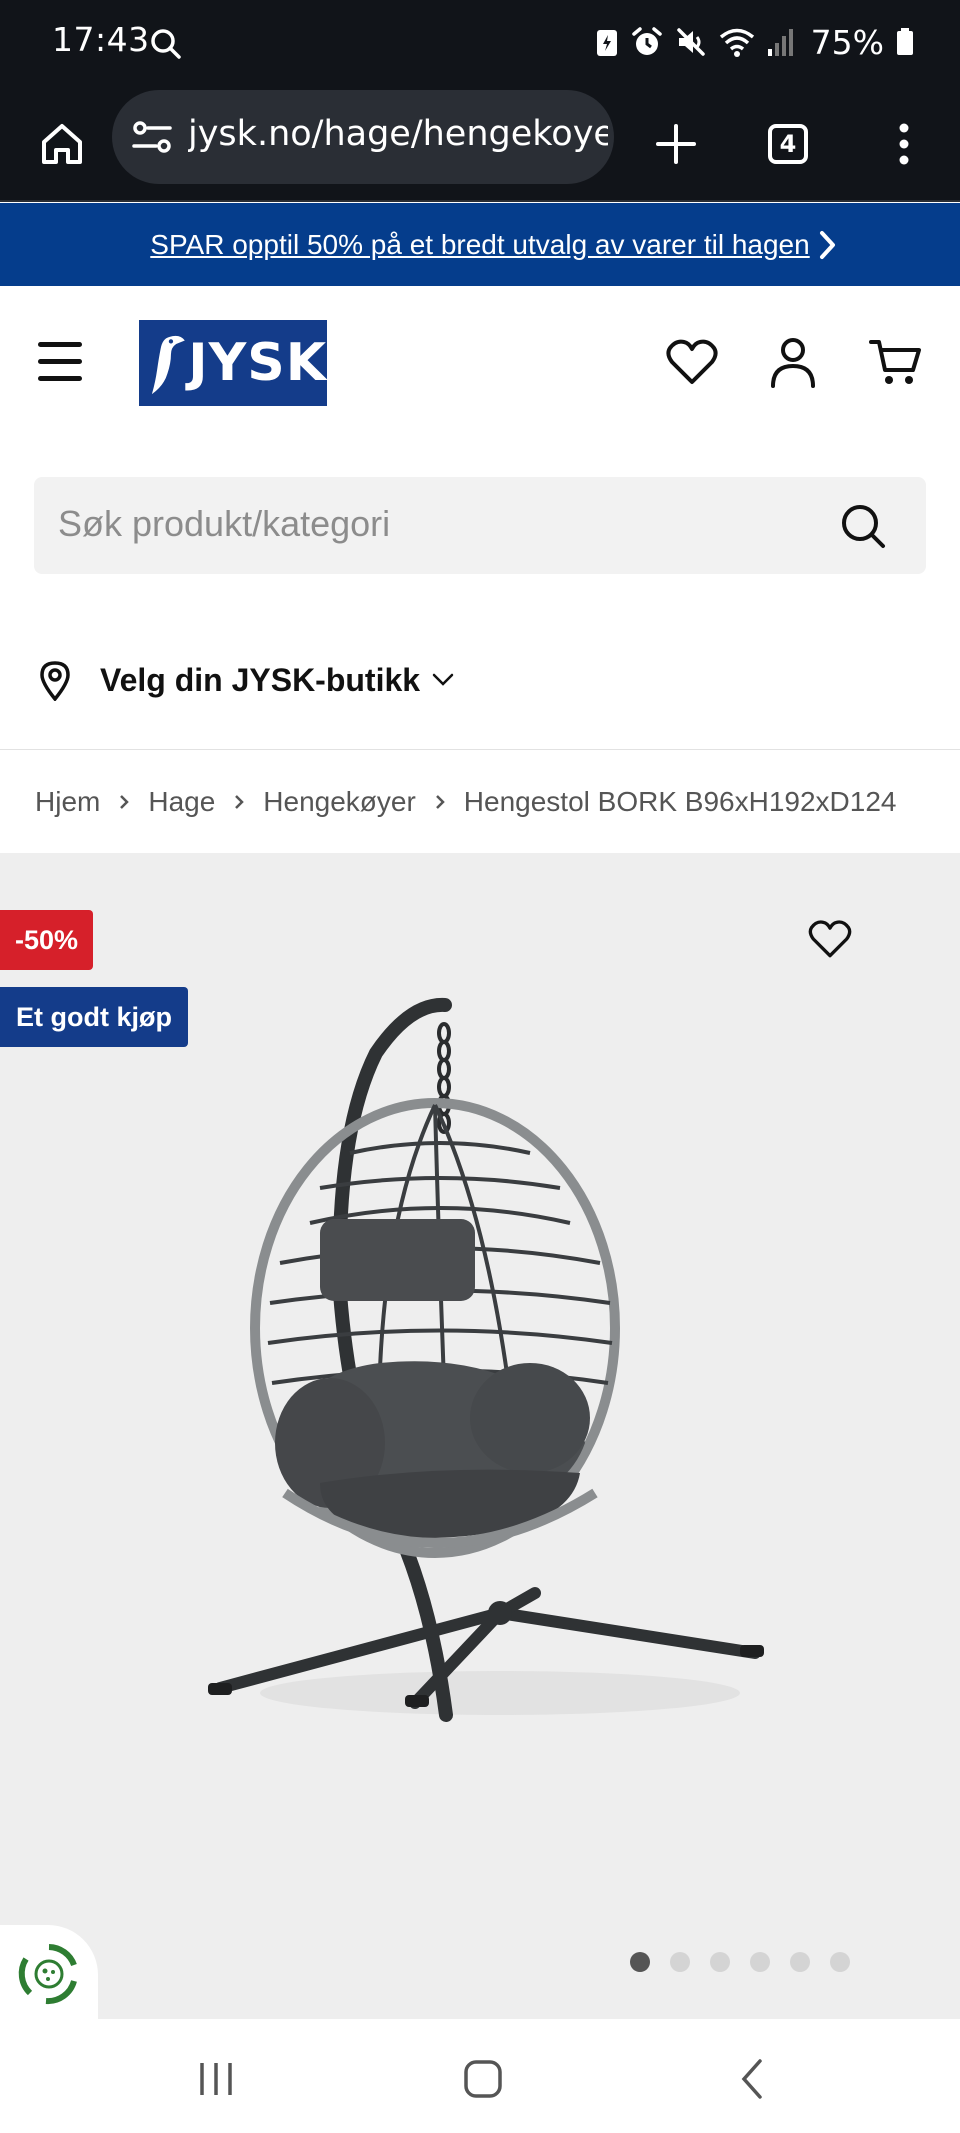 The image size is (960, 2133). I want to click on recent-apps-icon, so click(216, 2079).